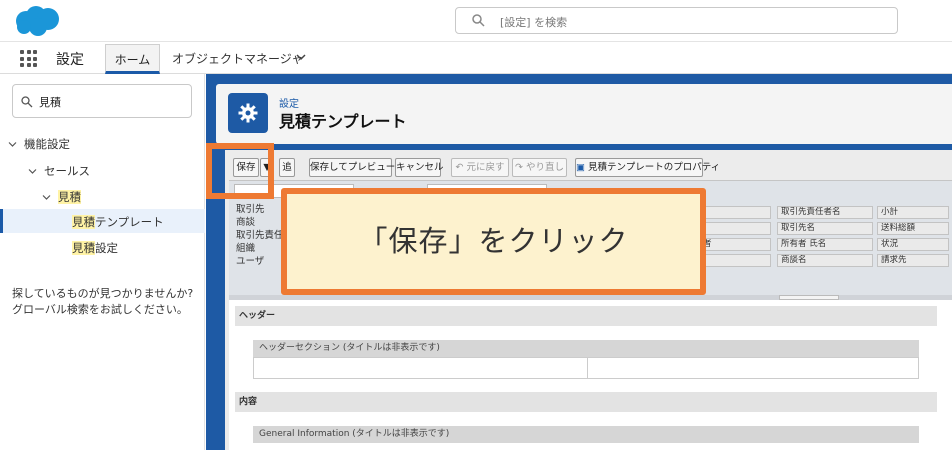  Describe the element at coordinates (676, 20) in the screenshot. I see `global-search: [設定] を検索` at that location.